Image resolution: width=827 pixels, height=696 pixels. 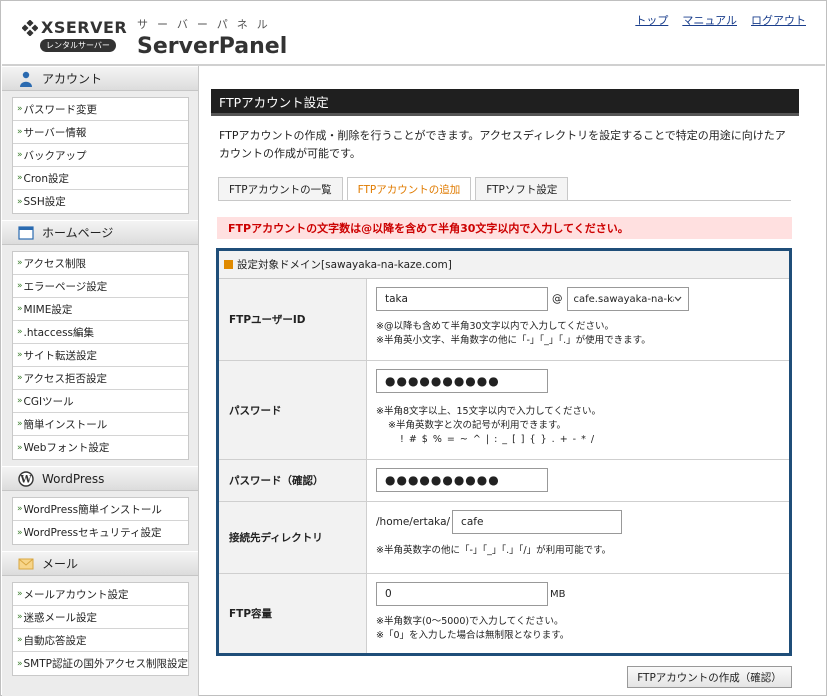 I want to click on label-password-confirm: パスワード（確認）, so click(x=293, y=480).